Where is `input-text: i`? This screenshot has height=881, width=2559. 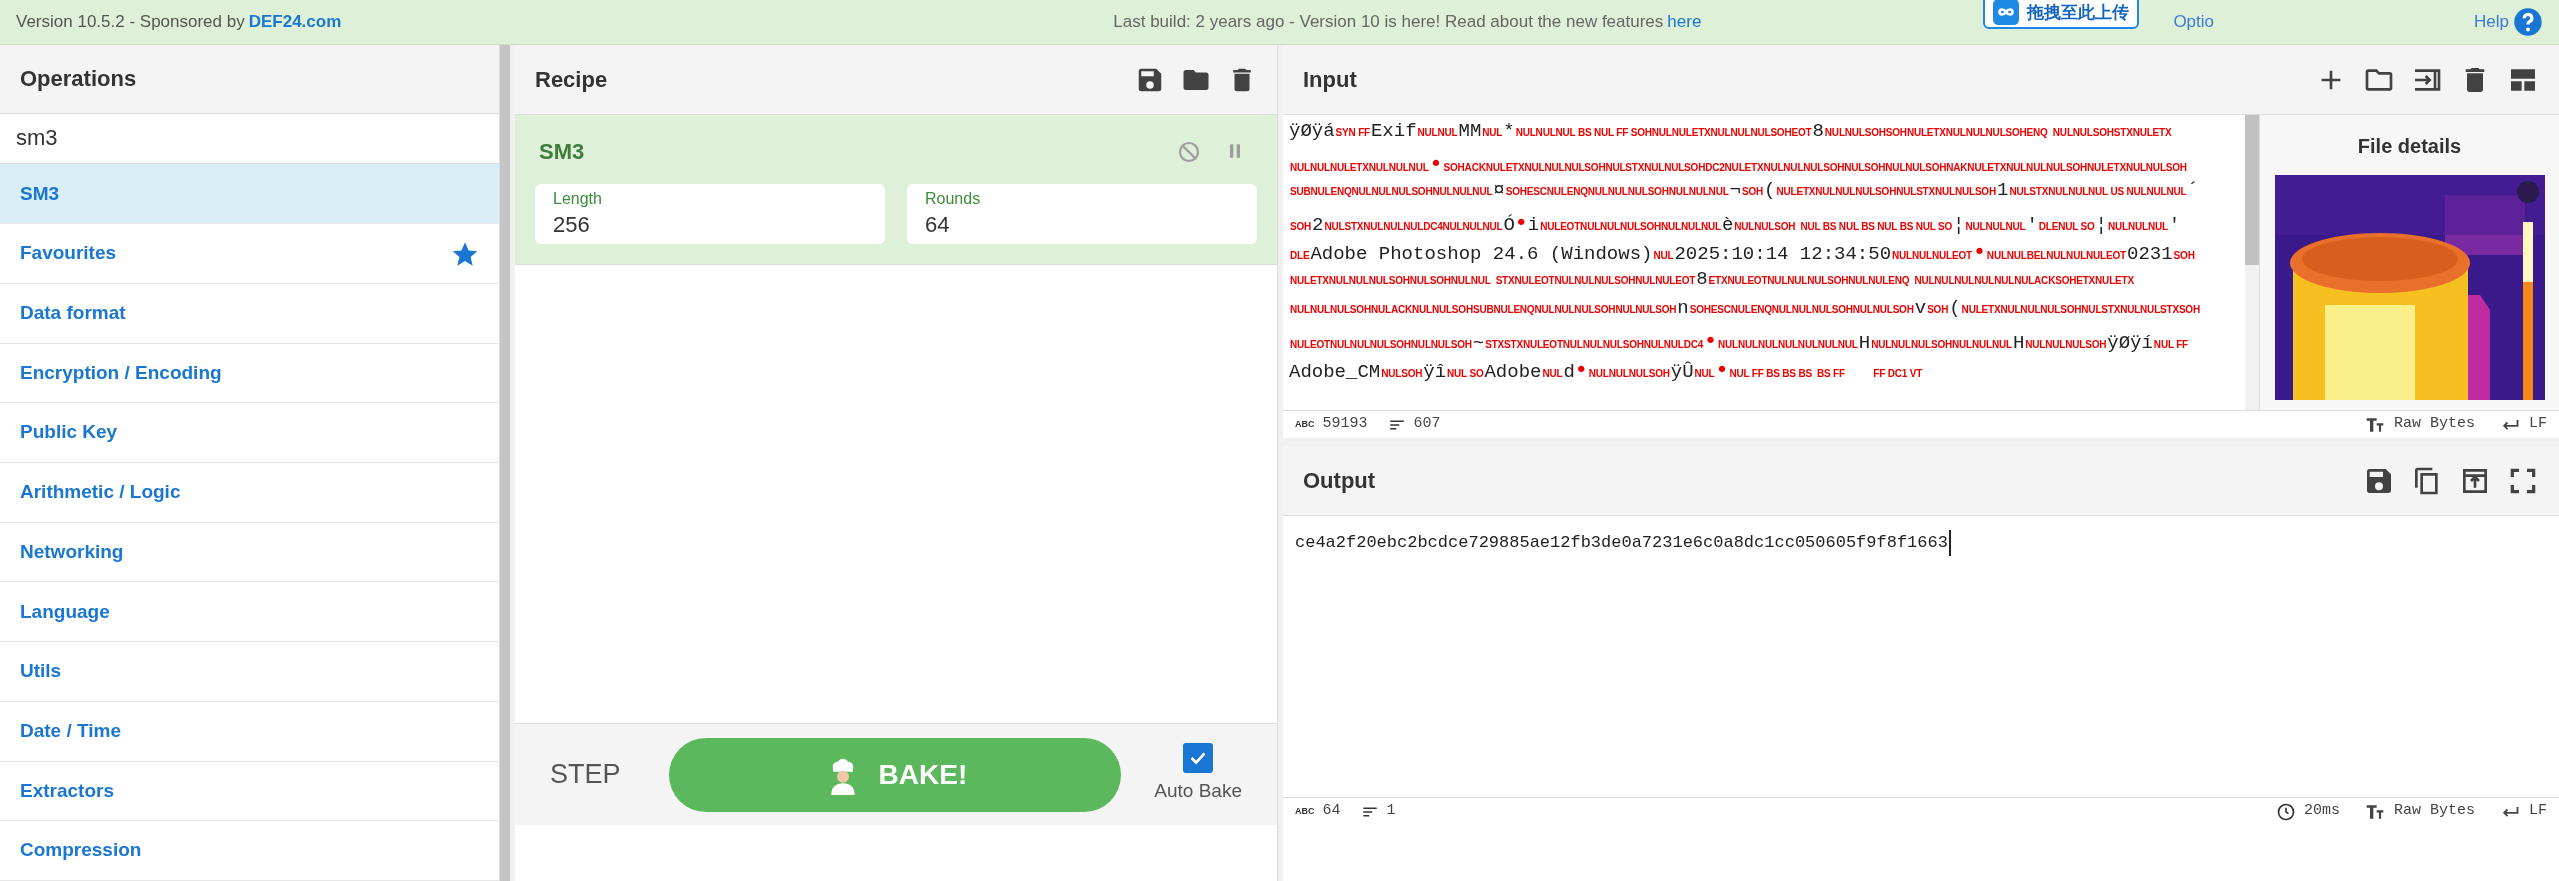
input-text: i is located at coordinates (1533, 225).